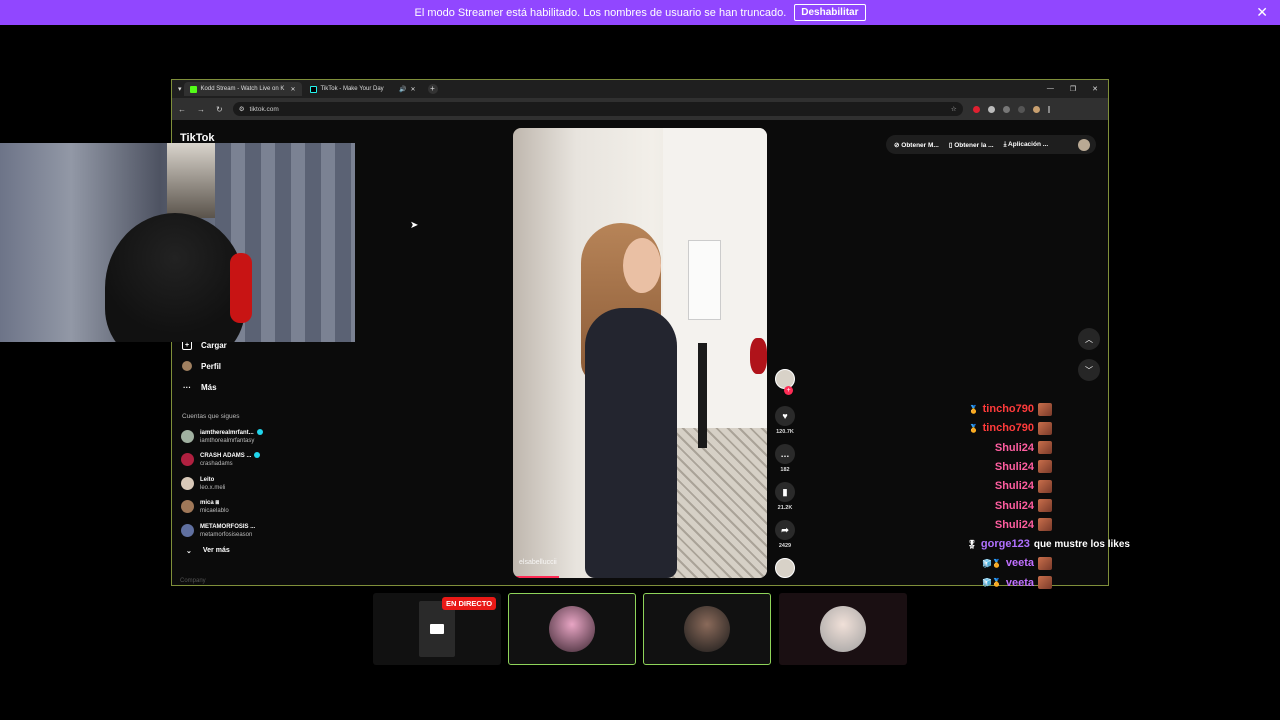  Describe the element at coordinates (236, 484) in the screenshot. I see `followed-account: Leito leo.x.meli` at that location.